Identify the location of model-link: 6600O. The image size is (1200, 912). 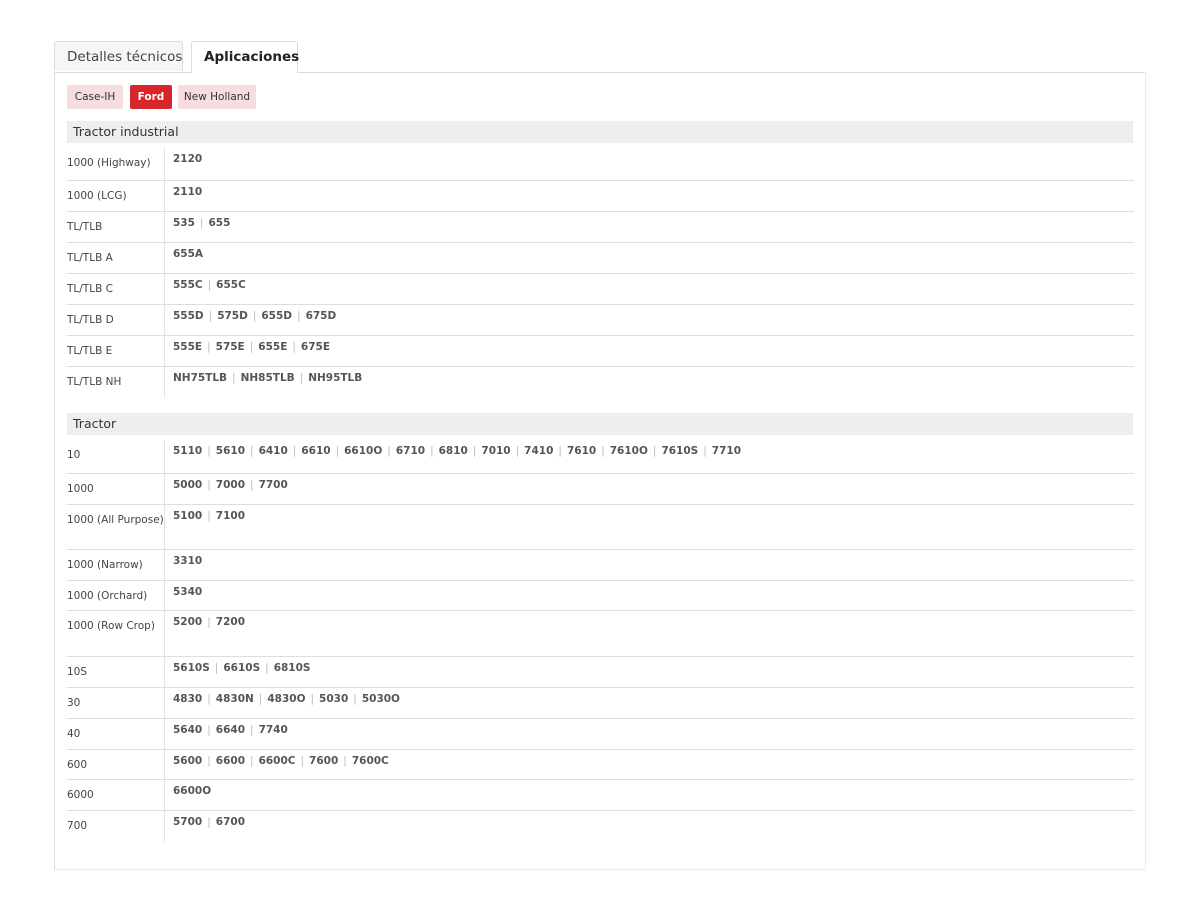
(192, 791).